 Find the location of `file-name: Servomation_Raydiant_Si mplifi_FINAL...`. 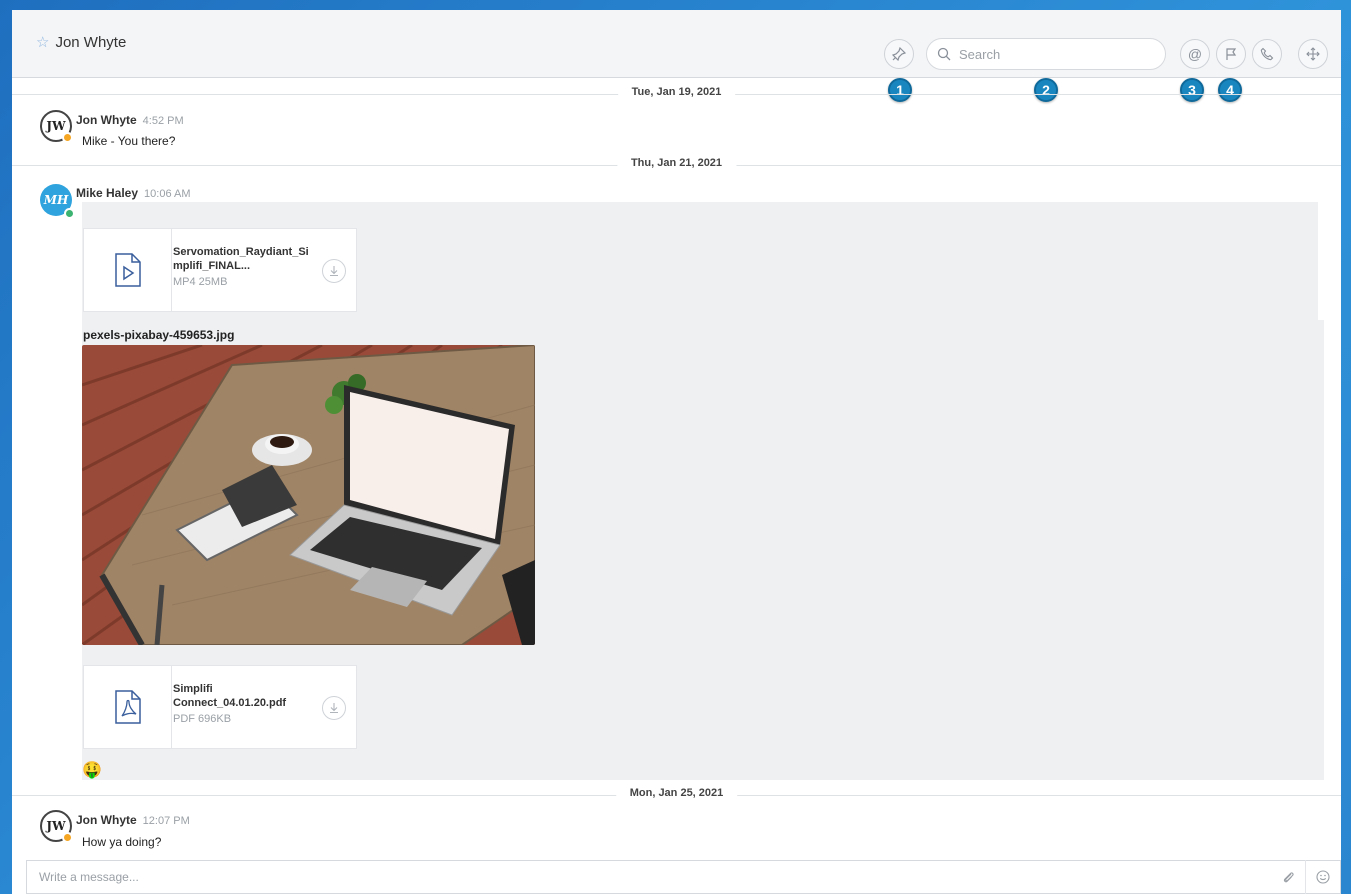

file-name: Servomation_Raydiant_Si mplifi_FINAL... is located at coordinates (241, 259).